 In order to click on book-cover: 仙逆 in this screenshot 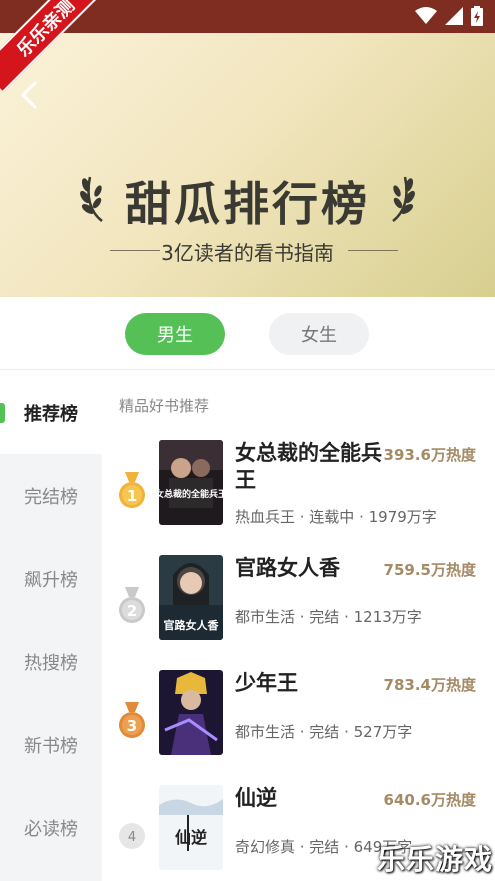, I will do `click(191, 827)`.